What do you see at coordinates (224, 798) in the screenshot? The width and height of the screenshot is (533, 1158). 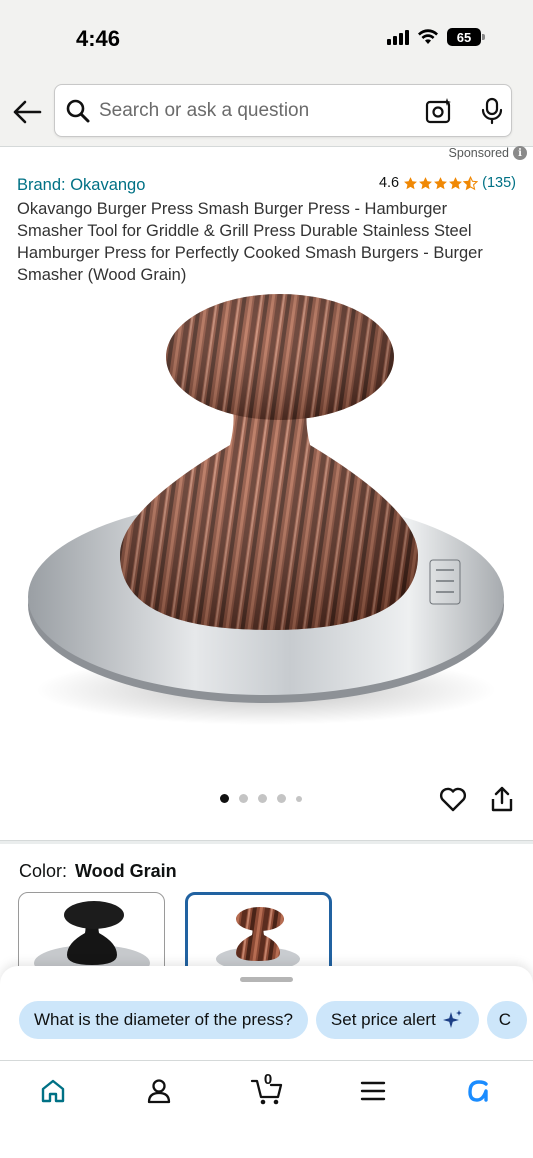 I see `carousel-dot-active` at bounding box center [224, 798].